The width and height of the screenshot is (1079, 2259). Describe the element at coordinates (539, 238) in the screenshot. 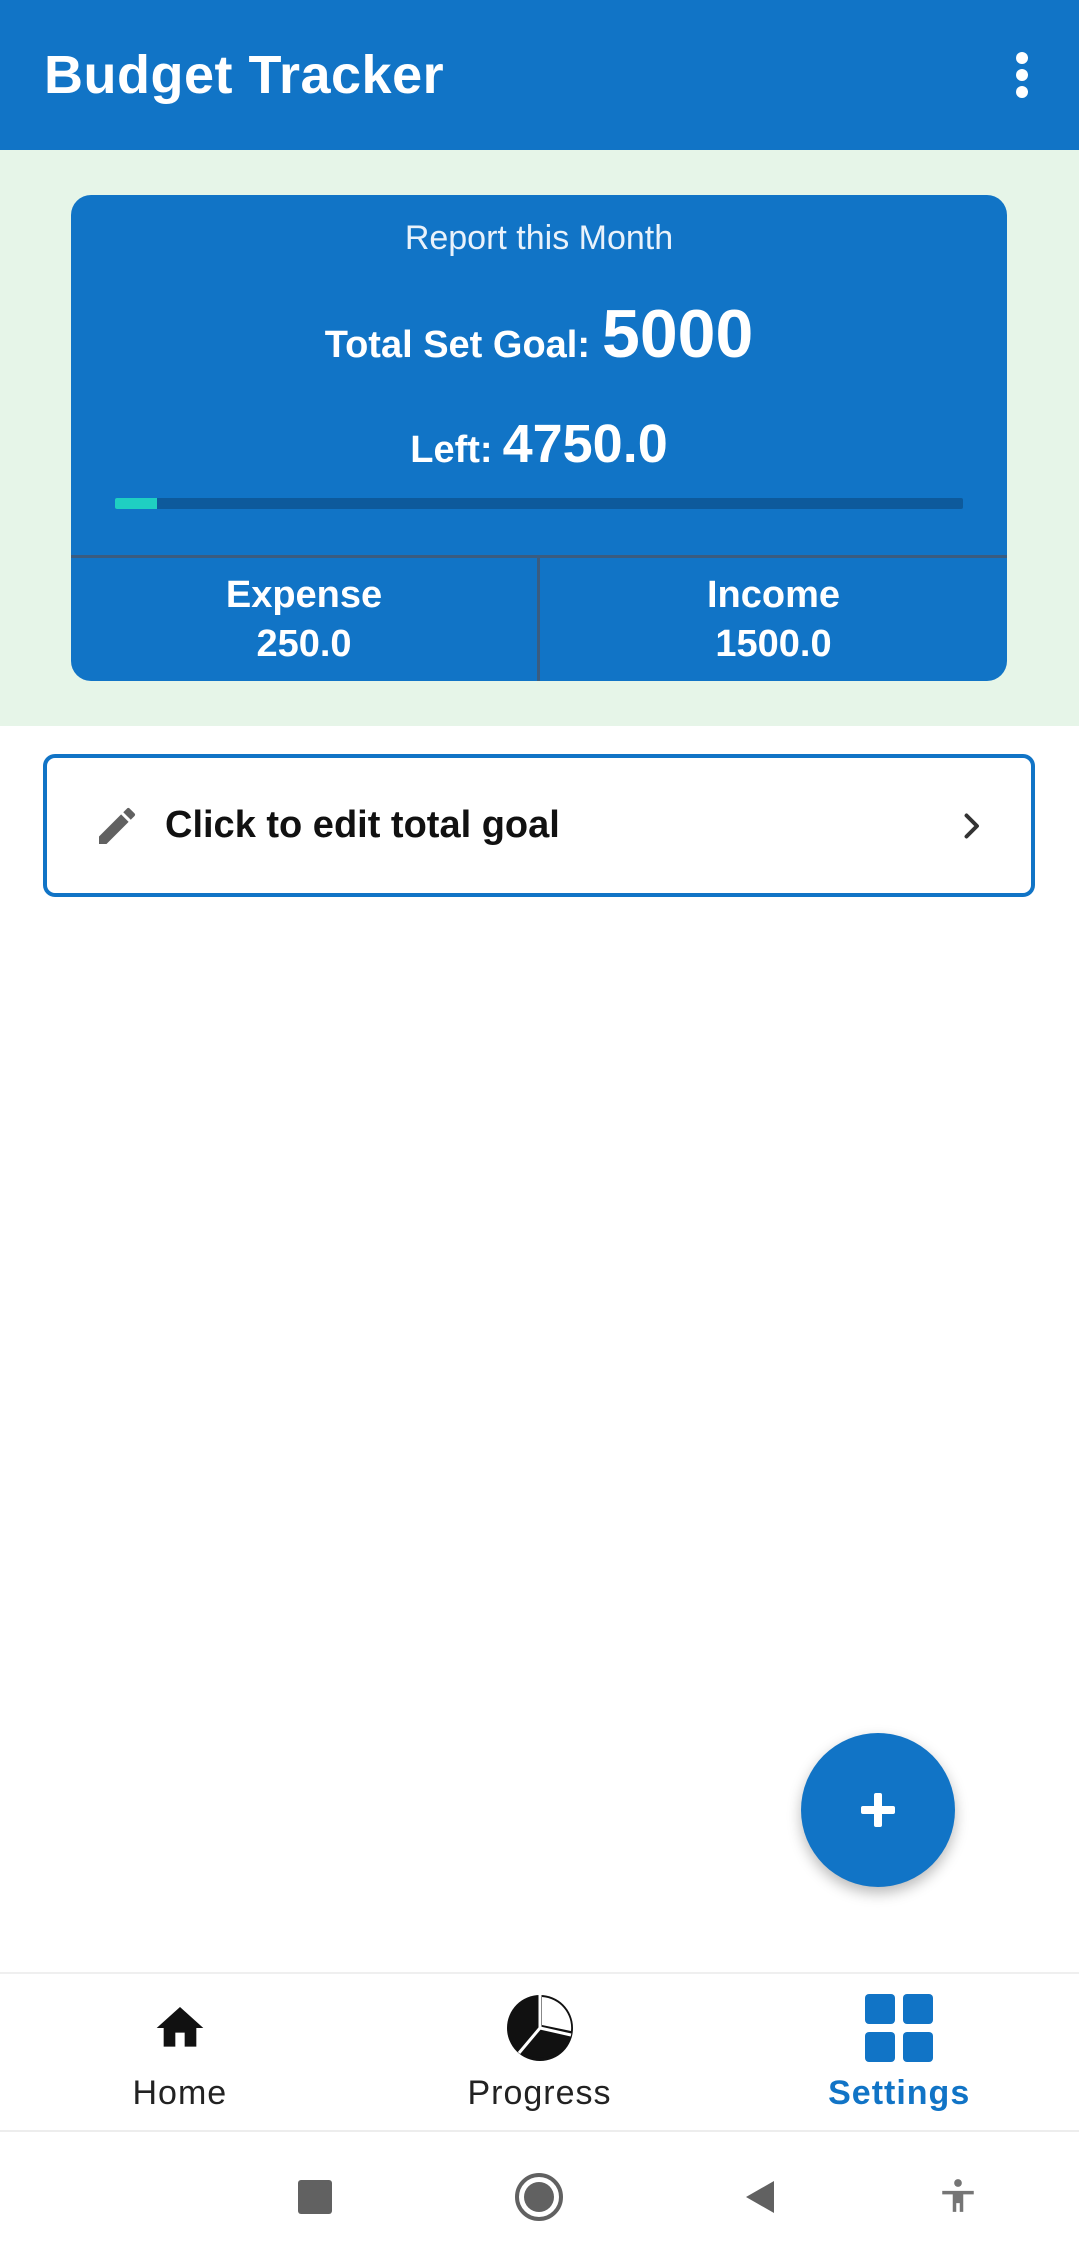

I see `report-title: Report this Month` at that location.